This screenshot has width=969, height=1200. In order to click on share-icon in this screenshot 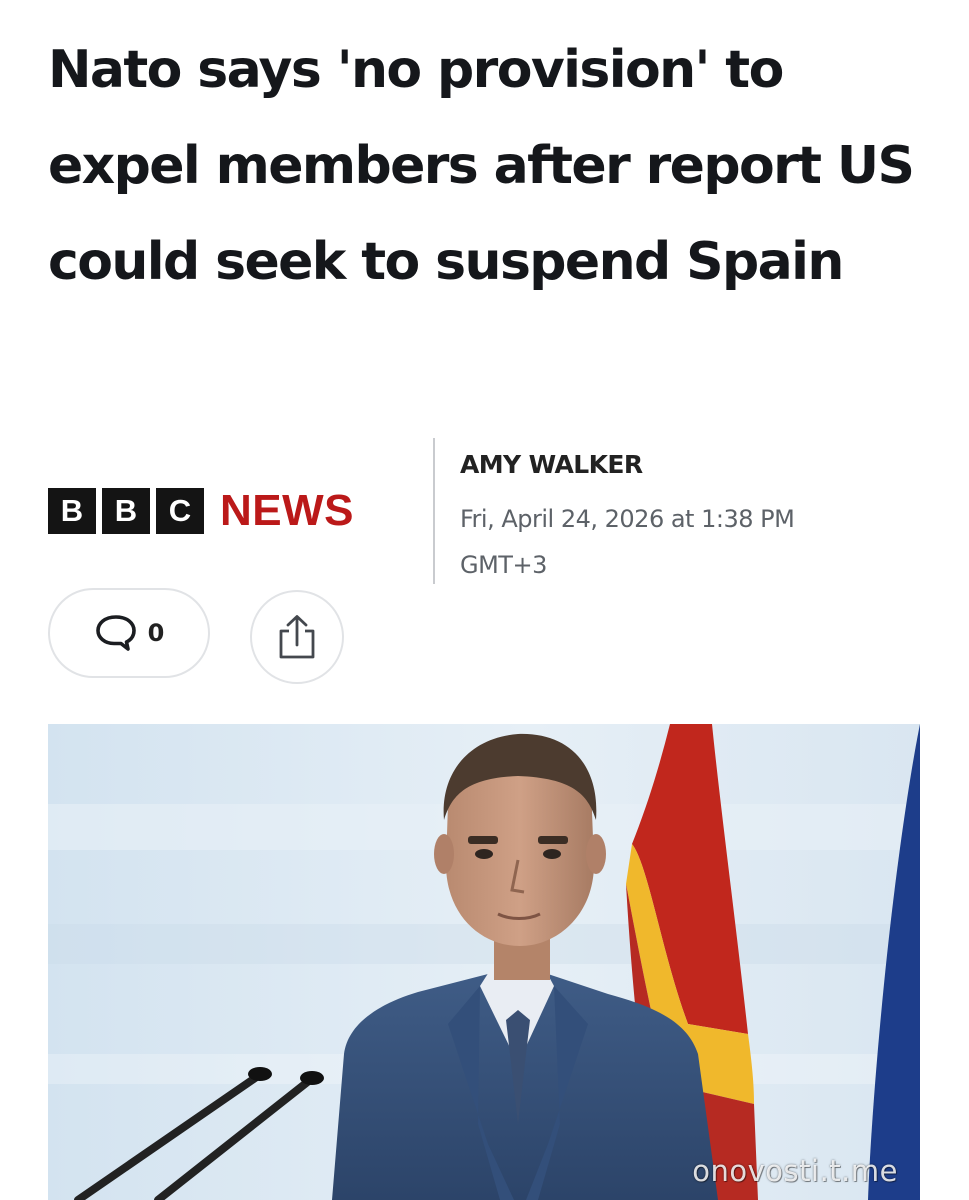, I will do `click(297, 637)`.